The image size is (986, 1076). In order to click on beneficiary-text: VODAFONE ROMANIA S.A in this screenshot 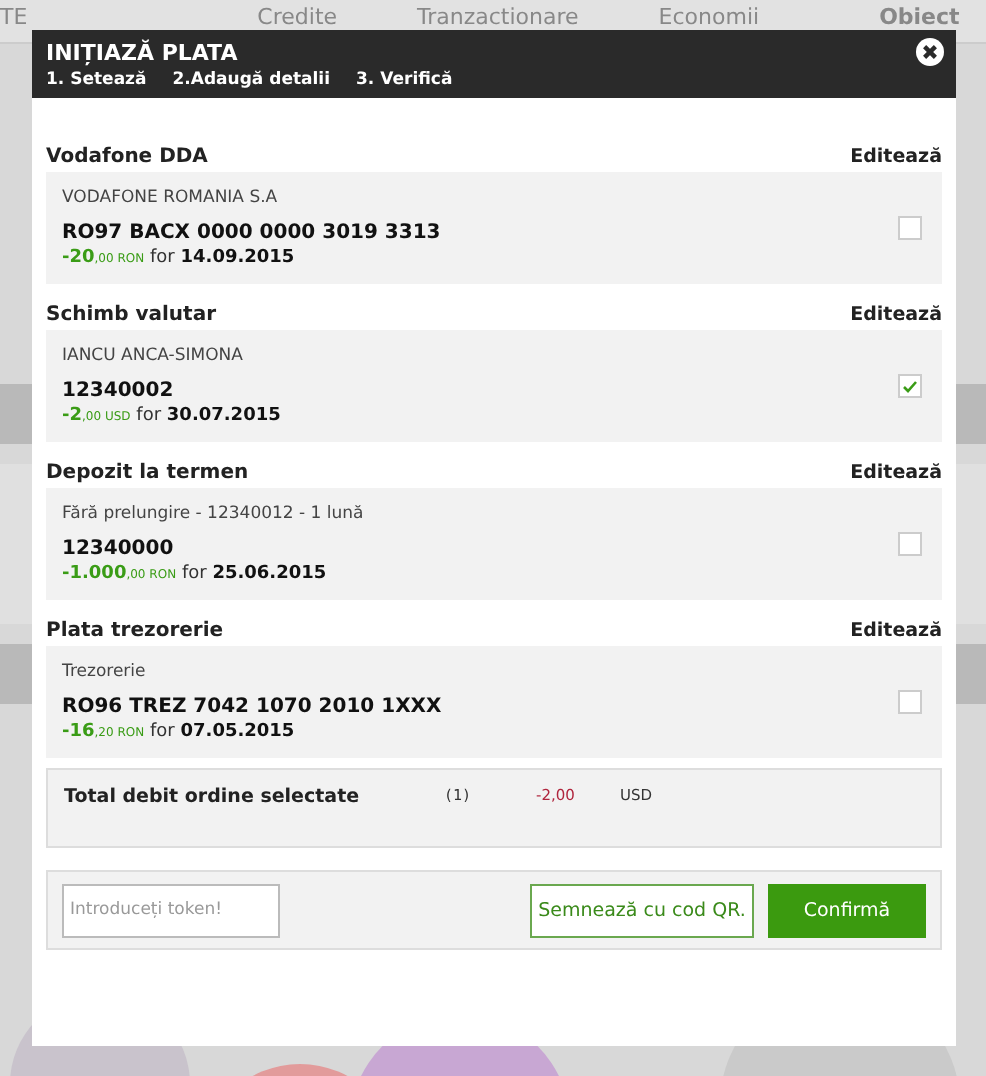, I will do `click(171, 198)`.